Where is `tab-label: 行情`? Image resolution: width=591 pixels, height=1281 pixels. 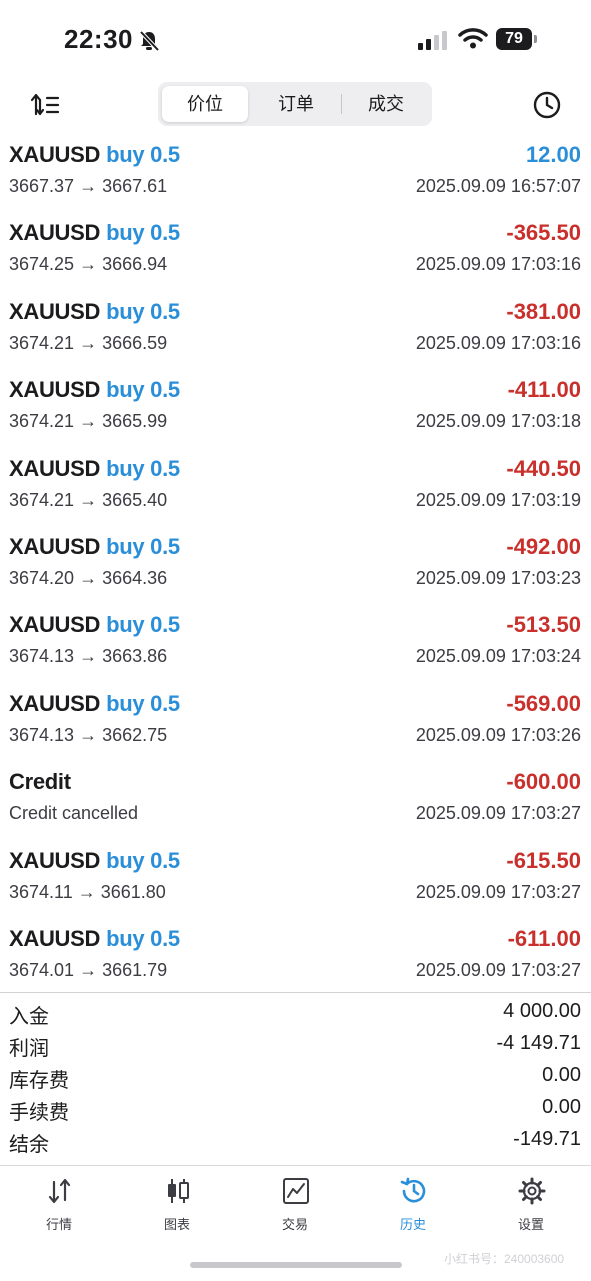 tab-label: 行情 is located at coordinates (58, 1224).